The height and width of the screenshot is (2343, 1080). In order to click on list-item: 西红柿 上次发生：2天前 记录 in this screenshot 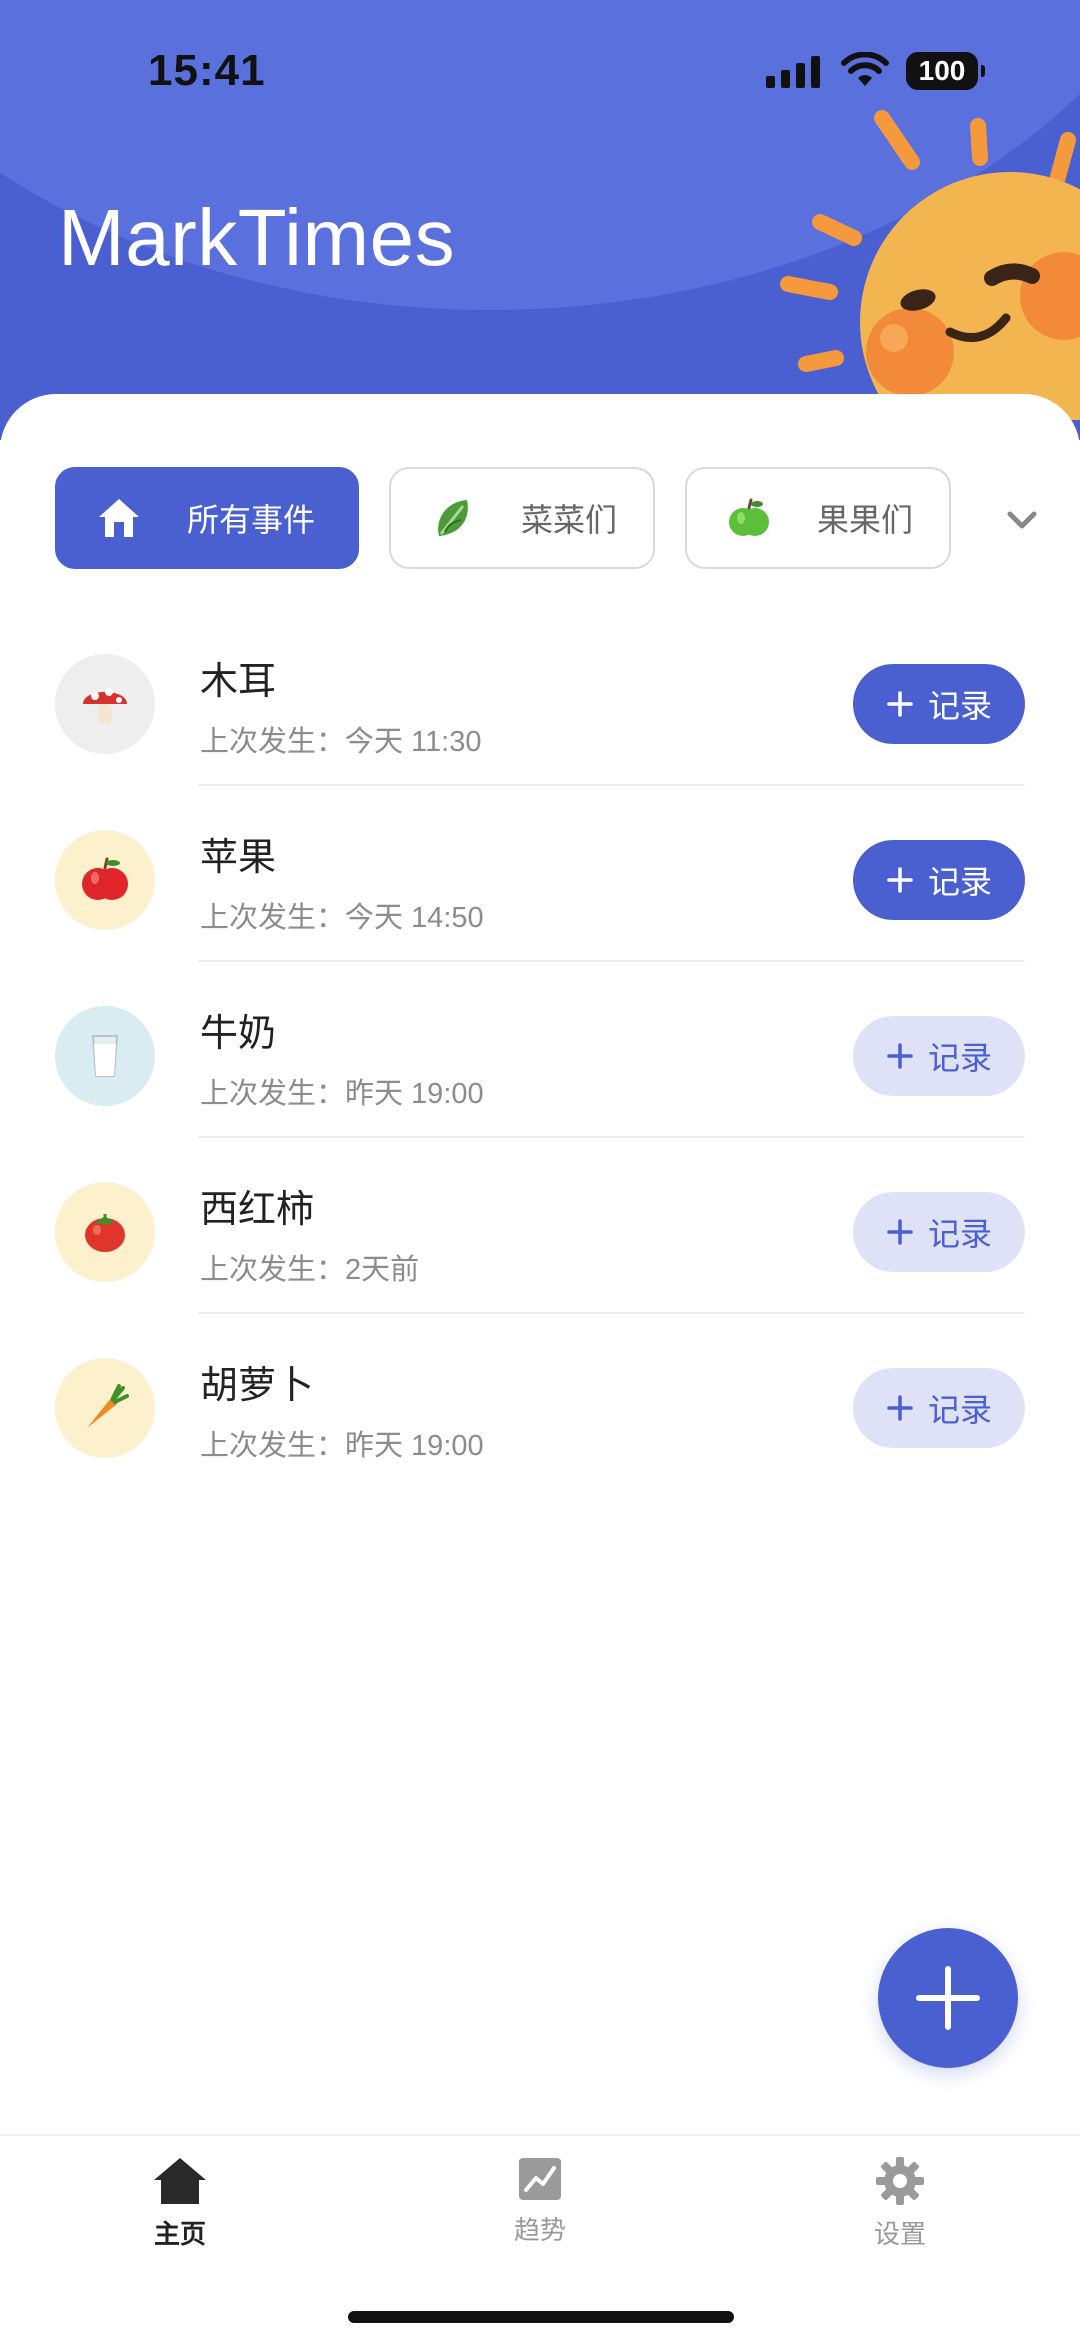, I will do `click(540, 1226)`.